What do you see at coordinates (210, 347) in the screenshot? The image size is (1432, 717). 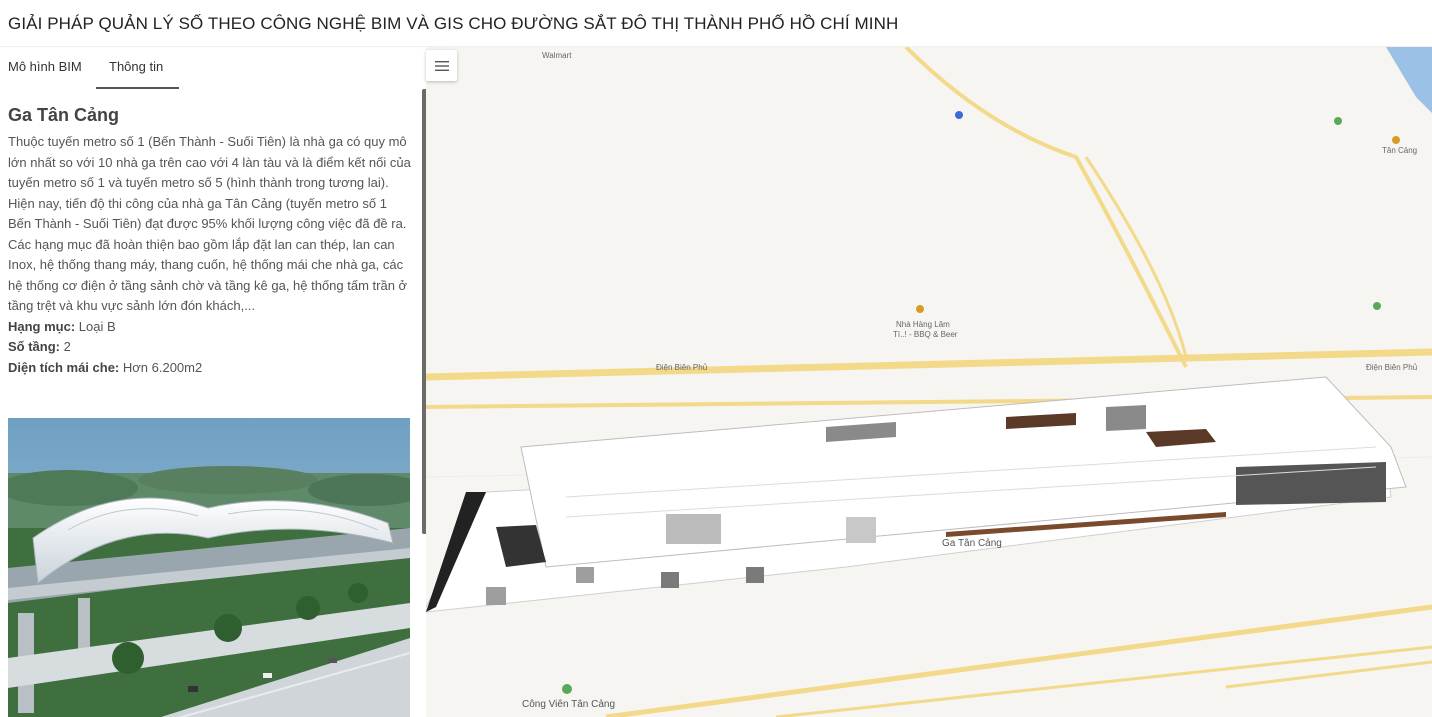 I see `field-floors: Số tầng: 2` at bounding box center [210, 347].